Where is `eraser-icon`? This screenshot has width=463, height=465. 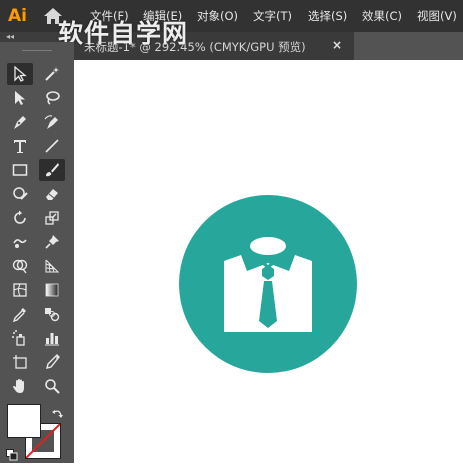
eraser-icon is located at coordinates (52, 194).